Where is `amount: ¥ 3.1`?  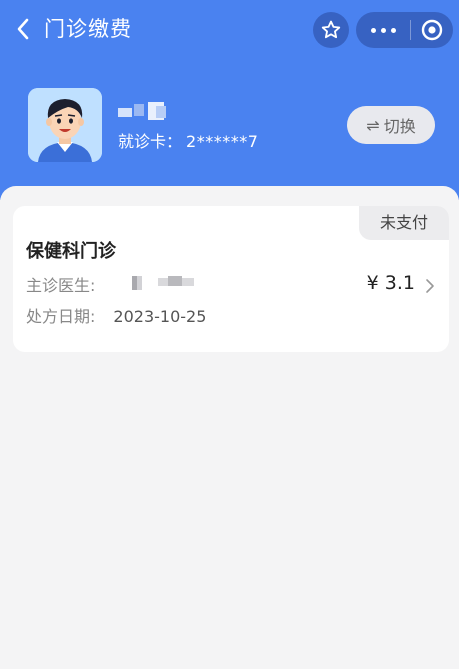 amount: ¥ 3.1 is located at coordinates (390, 283).